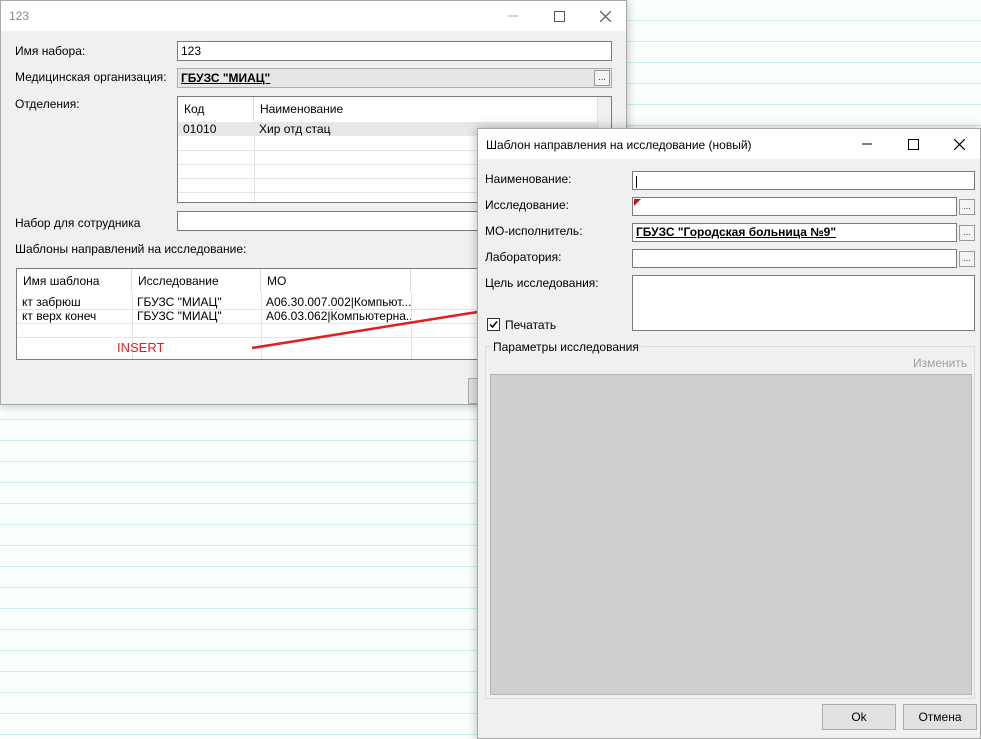 This screenshot has height=739, width=981. What do you see at coordinates (216, 109) in the screenshot?
I see `dept-col-code: Код` at bounding box center [216, 109].